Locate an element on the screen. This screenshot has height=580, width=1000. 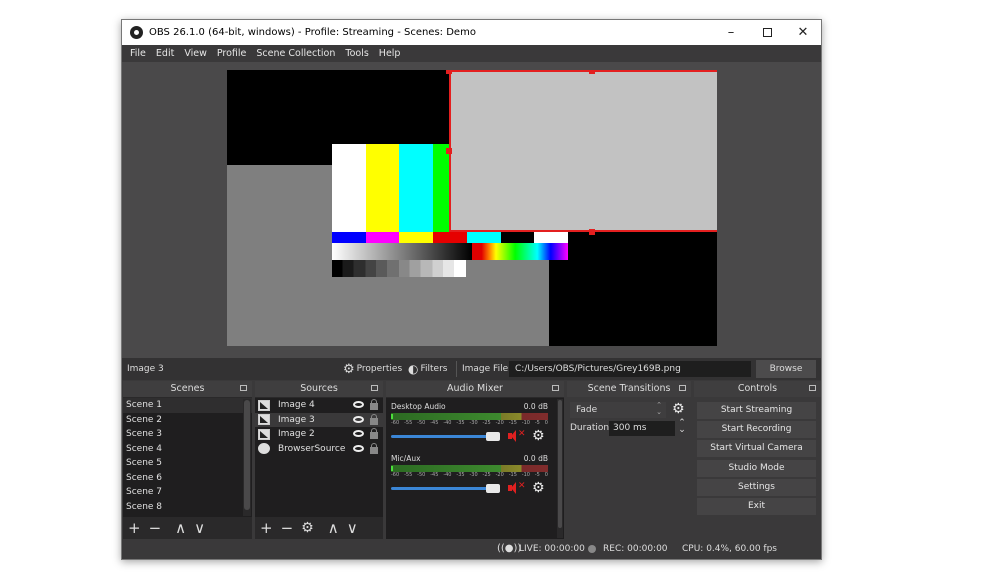
source-properties-button: ⚙ is located at coordinates (307, 528).